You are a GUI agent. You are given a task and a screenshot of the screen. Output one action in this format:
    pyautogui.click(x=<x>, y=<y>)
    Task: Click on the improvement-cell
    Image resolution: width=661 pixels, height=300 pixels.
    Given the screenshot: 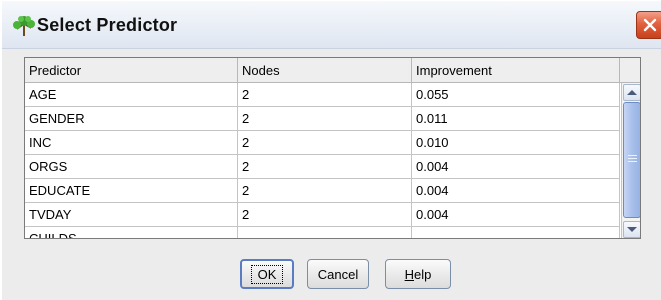 What is the action you would take?
    pyautogui.click(x=516, y=232)
    